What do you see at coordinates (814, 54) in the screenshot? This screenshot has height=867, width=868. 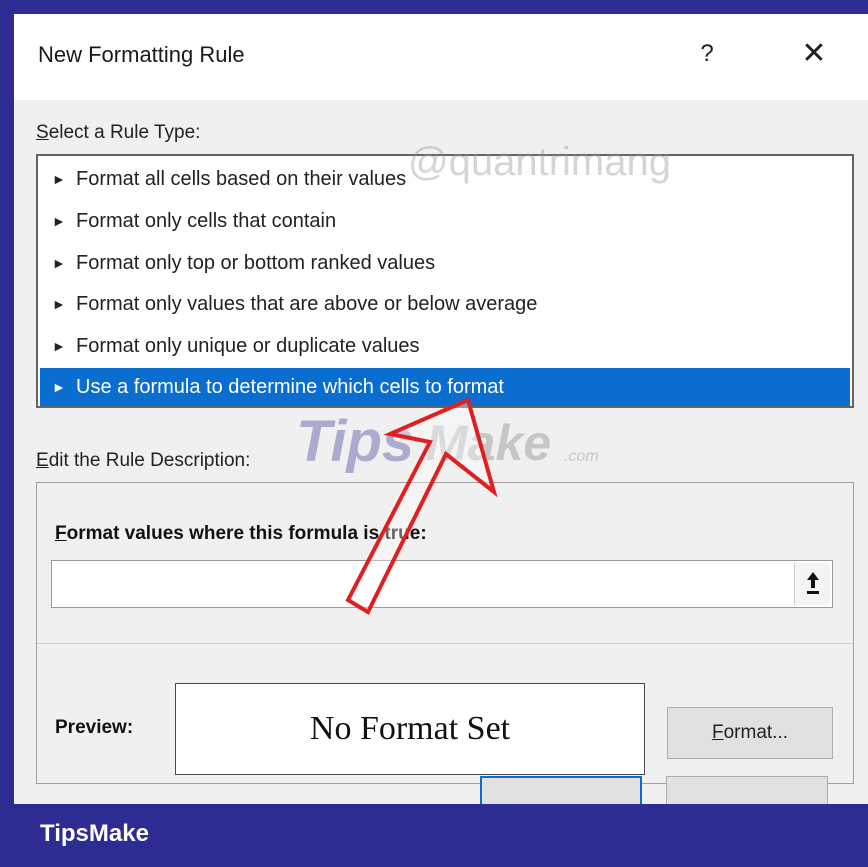 I see `close-button: ✕` at bounding box center [814, 54].